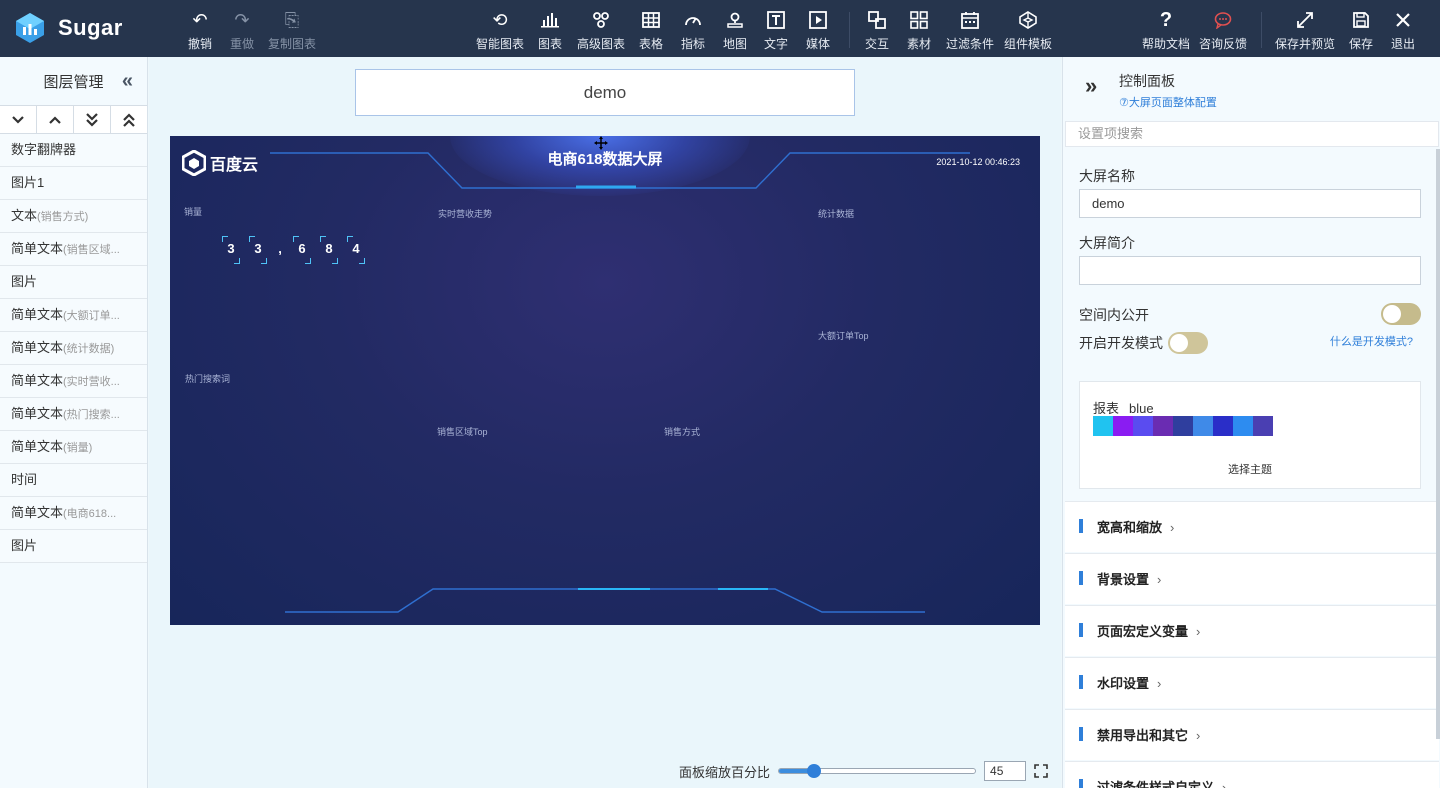  I want to click on flip-digit: 3, so click(258, 250).